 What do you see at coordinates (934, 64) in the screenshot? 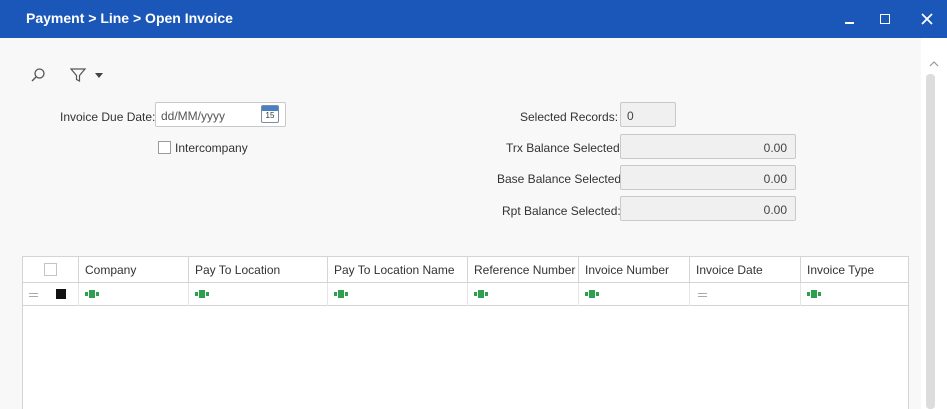
I see `scroll-up-arrow-icon` at bounding box center [934, 64].